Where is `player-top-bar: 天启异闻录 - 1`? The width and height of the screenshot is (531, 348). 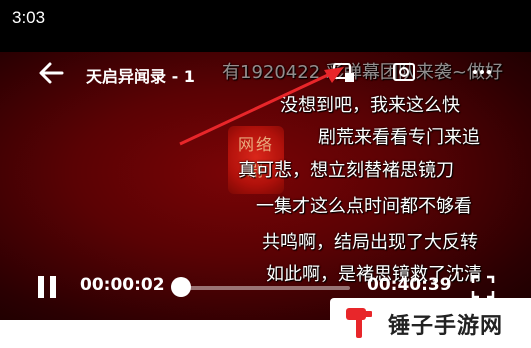 player-top-bar: 天启异闻录 - 1 is located at coordinates (265, 74).